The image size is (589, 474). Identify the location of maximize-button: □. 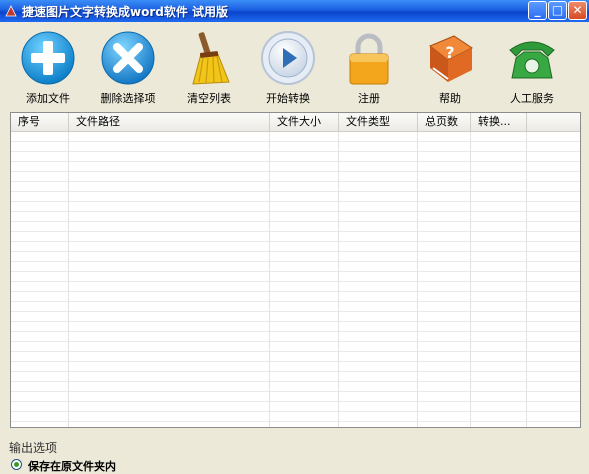
(557, 10).